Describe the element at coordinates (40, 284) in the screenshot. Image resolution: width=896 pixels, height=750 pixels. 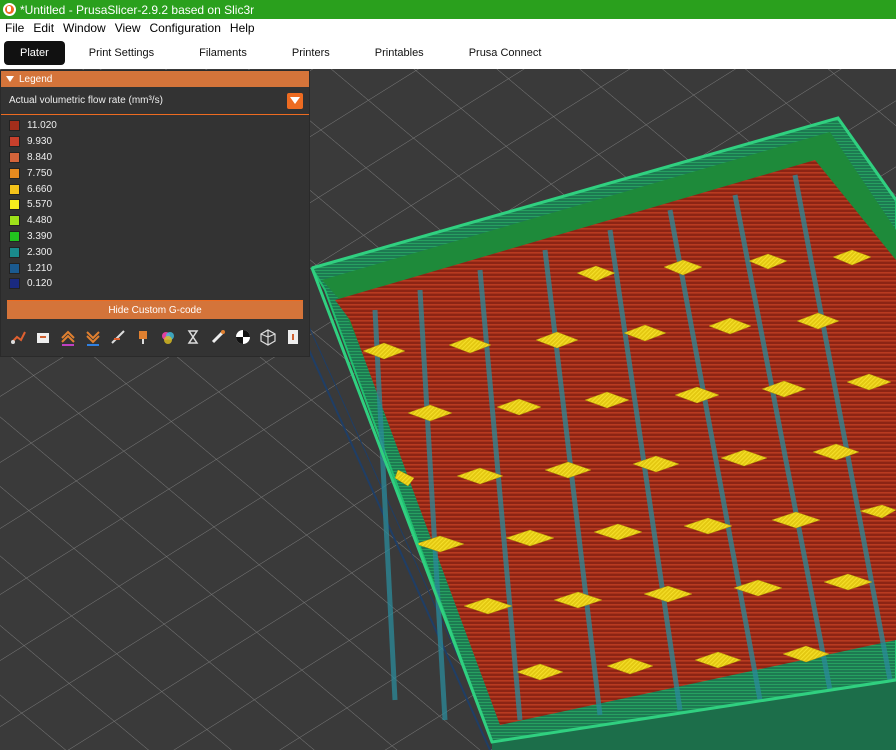
I see `scale-value: 0.120` at that location.